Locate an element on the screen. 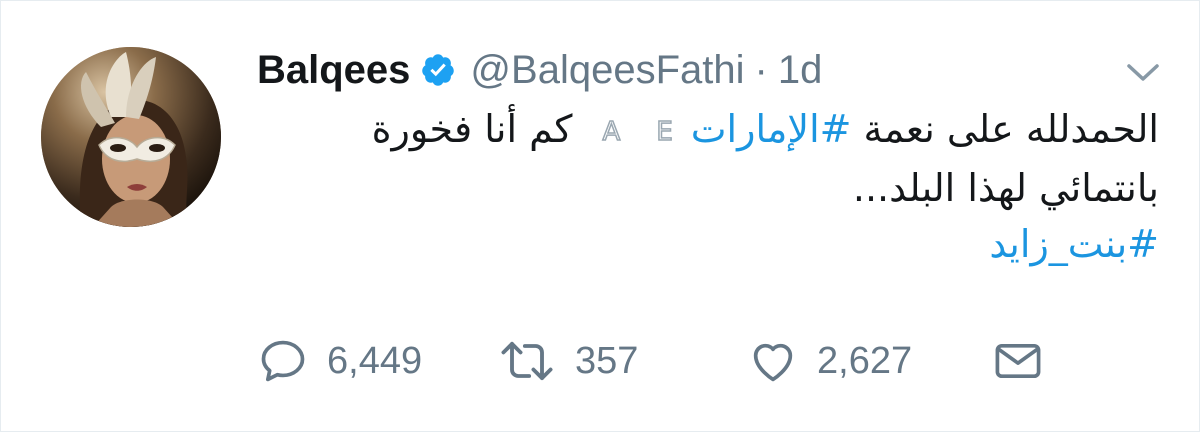 This screenshot has height=432, width=1200. share-button is located at coordinates (1018, 361).